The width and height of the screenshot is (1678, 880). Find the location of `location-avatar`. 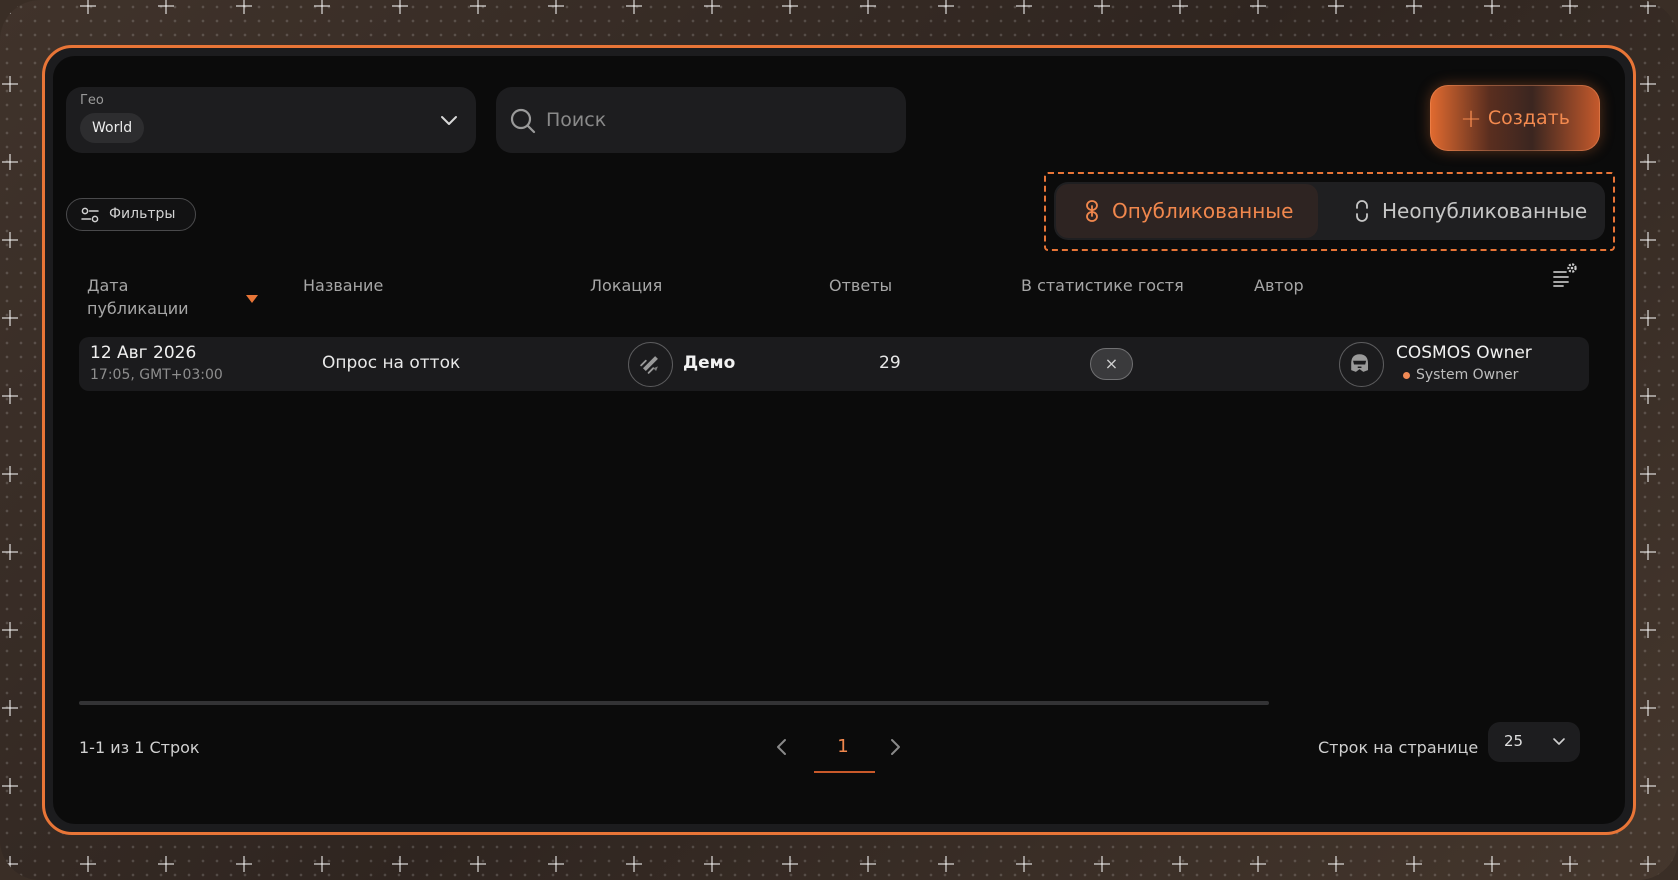

location-avatar is located at coordinates (650, 364).